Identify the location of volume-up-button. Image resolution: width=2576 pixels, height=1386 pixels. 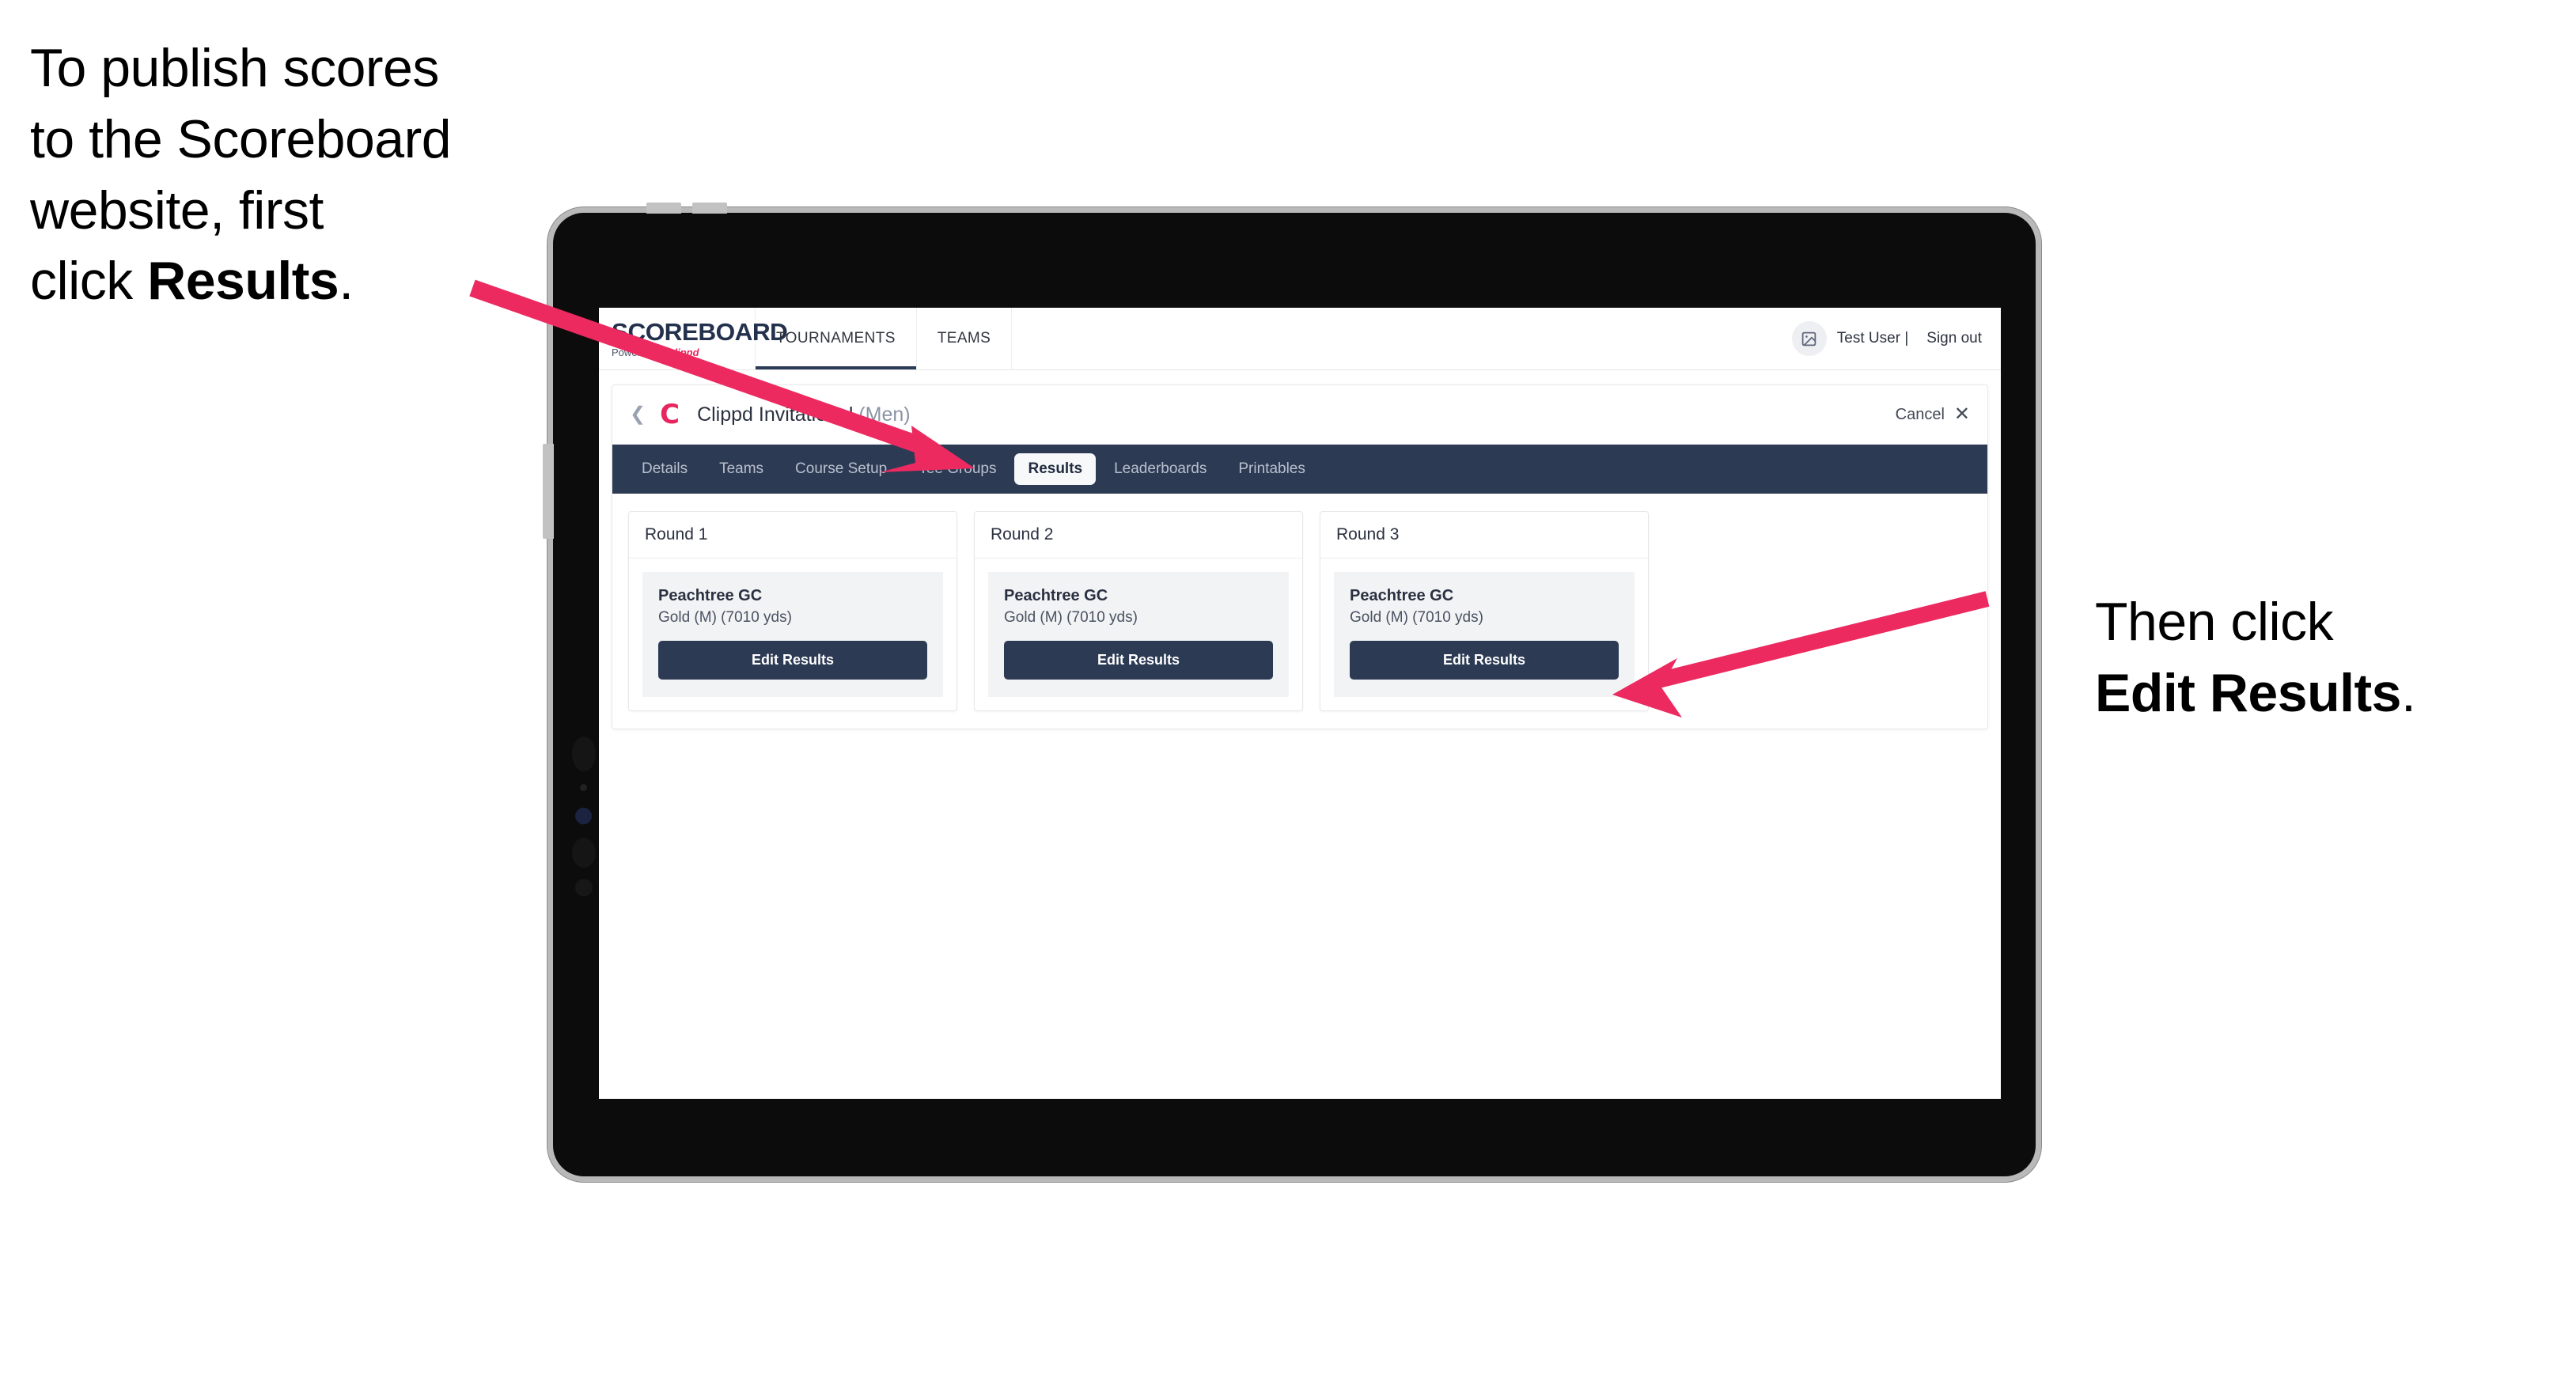
(663, 209).